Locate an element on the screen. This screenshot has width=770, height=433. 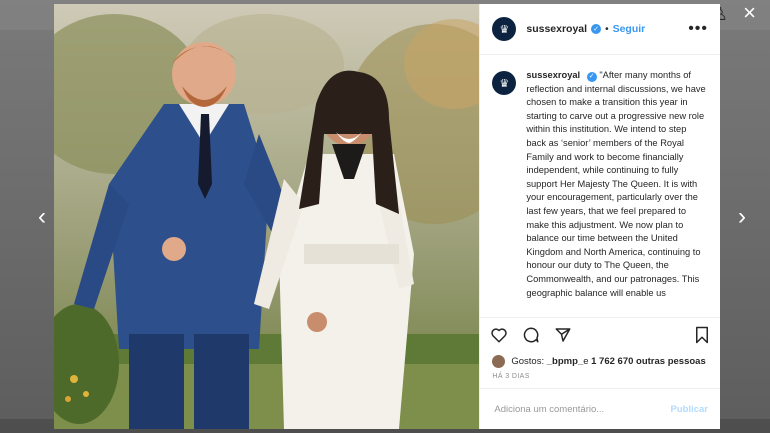
share-icon is located at coordinates (563, 335).